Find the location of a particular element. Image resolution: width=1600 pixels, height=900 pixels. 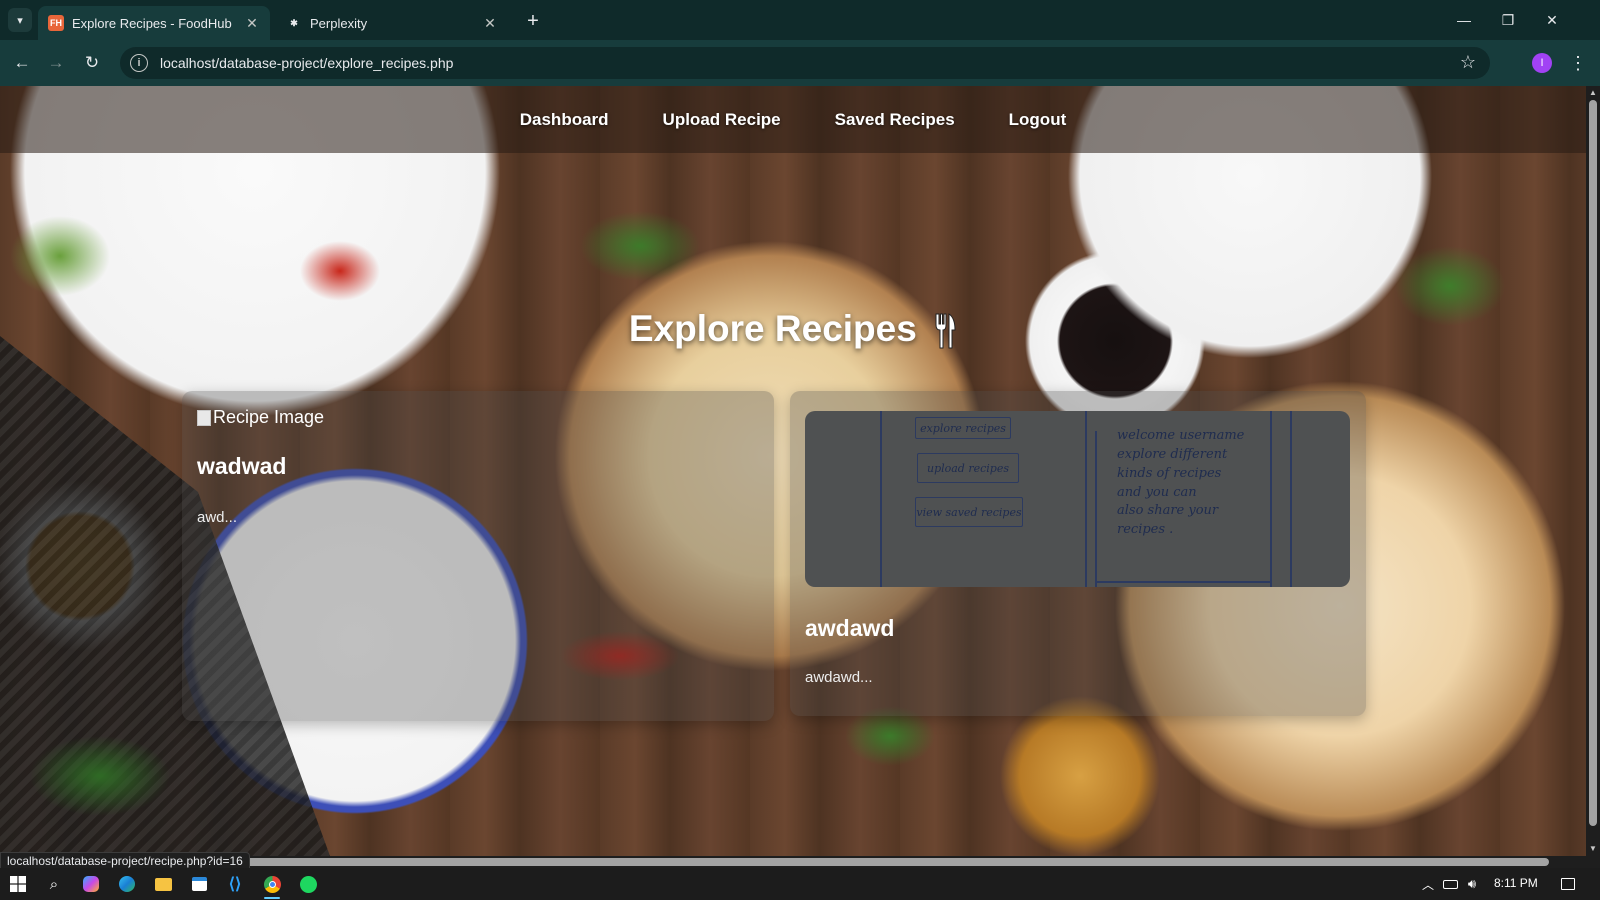

scroll-down-icon: ▼ is located at coordinates (1593, 848).